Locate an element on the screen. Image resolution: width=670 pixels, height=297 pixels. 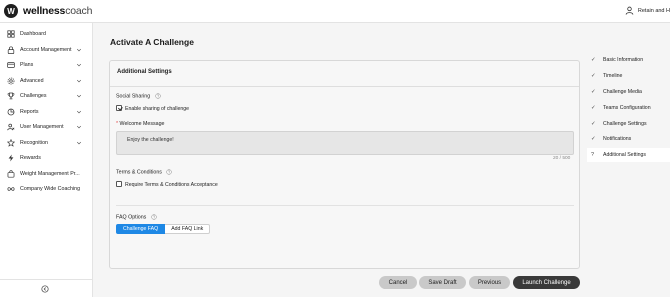
terms-label: Terms & Conditions is located at coordinates (144, 172).